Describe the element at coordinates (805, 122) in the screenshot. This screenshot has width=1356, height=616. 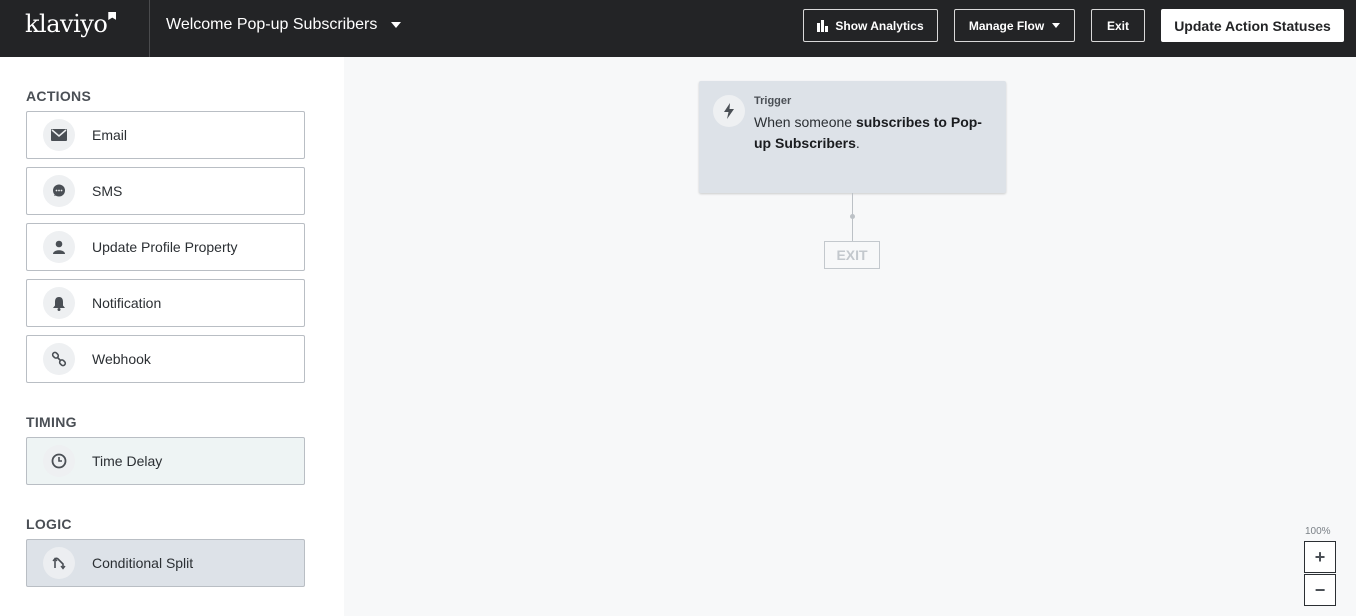
I see `trigger-text-prefix: When someone` at that location.